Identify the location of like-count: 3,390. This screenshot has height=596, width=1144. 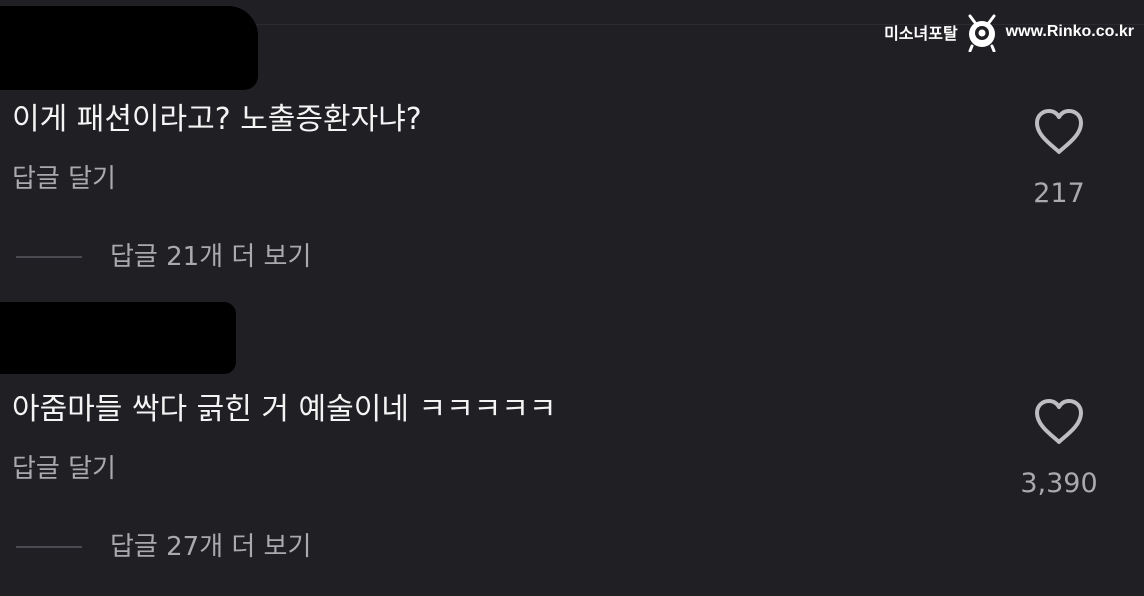
(1059, 483).